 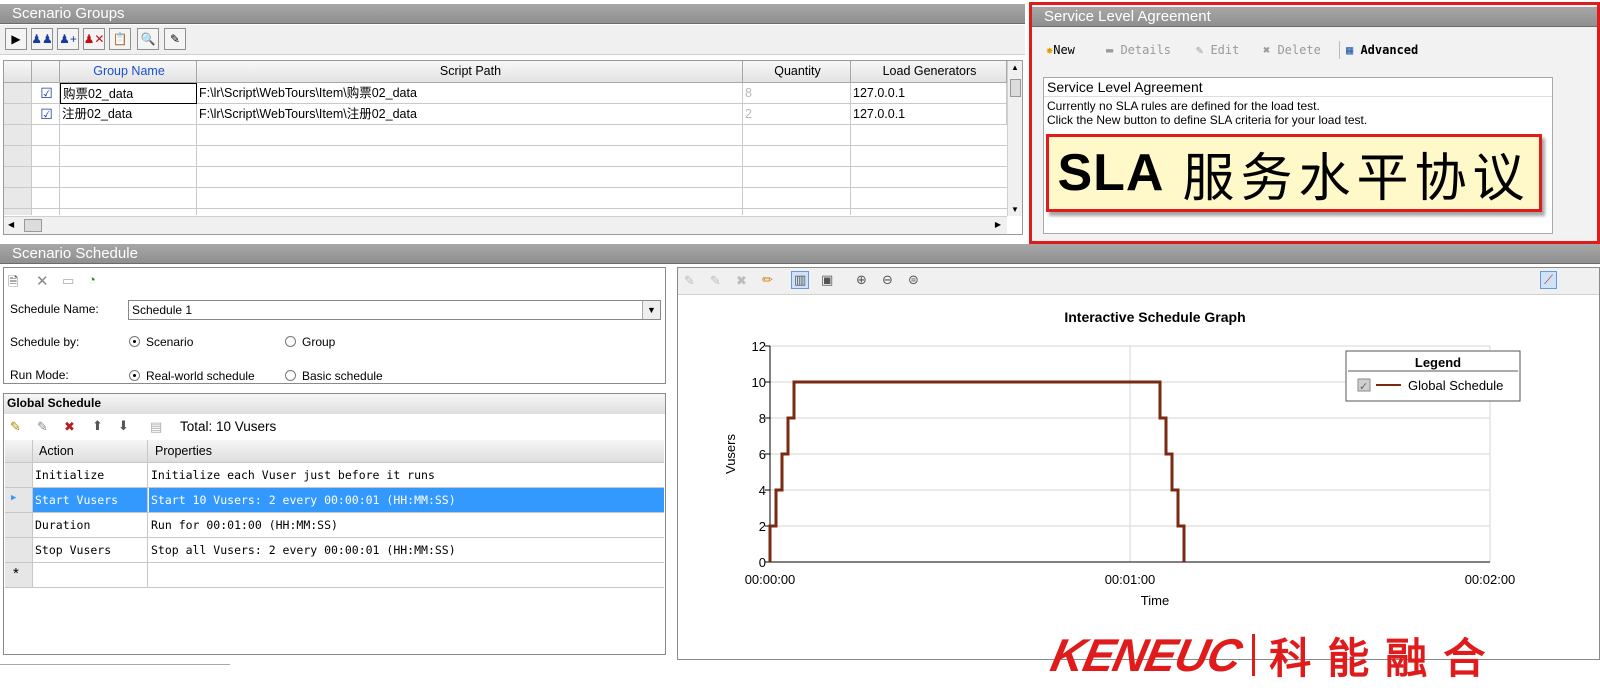 What do you see at coordinates (97, 426) in the screenshot?
I see `move-up-icon: ⬆` at bounding box center [97, 426].